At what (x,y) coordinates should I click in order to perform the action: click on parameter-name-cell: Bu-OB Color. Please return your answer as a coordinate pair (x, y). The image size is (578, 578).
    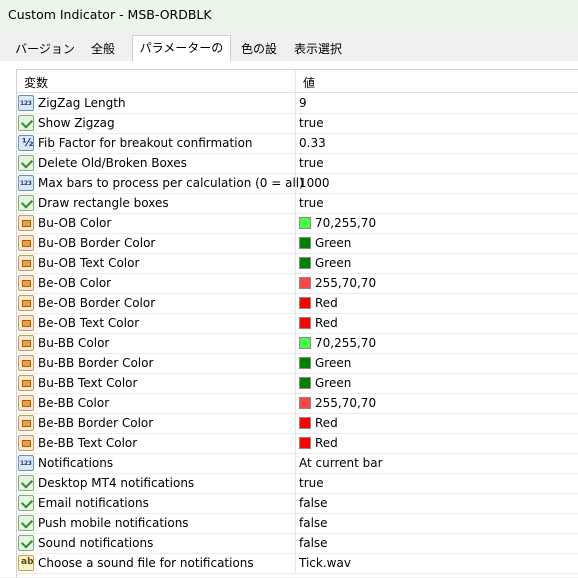
    Looking at the image, I should click on (156, 223).